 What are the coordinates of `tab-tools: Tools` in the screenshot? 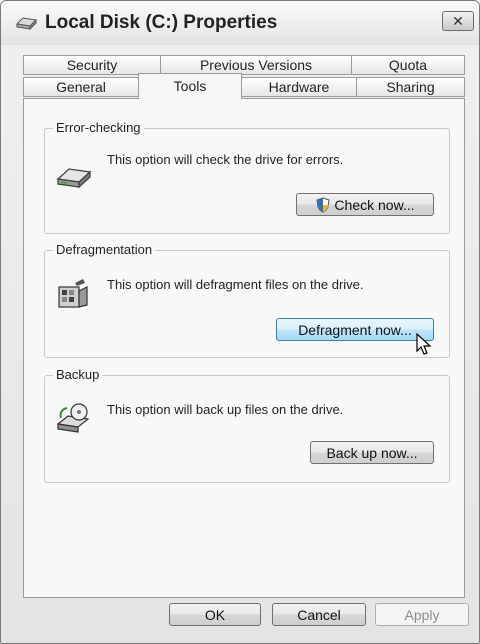 It's located at (190, 86).